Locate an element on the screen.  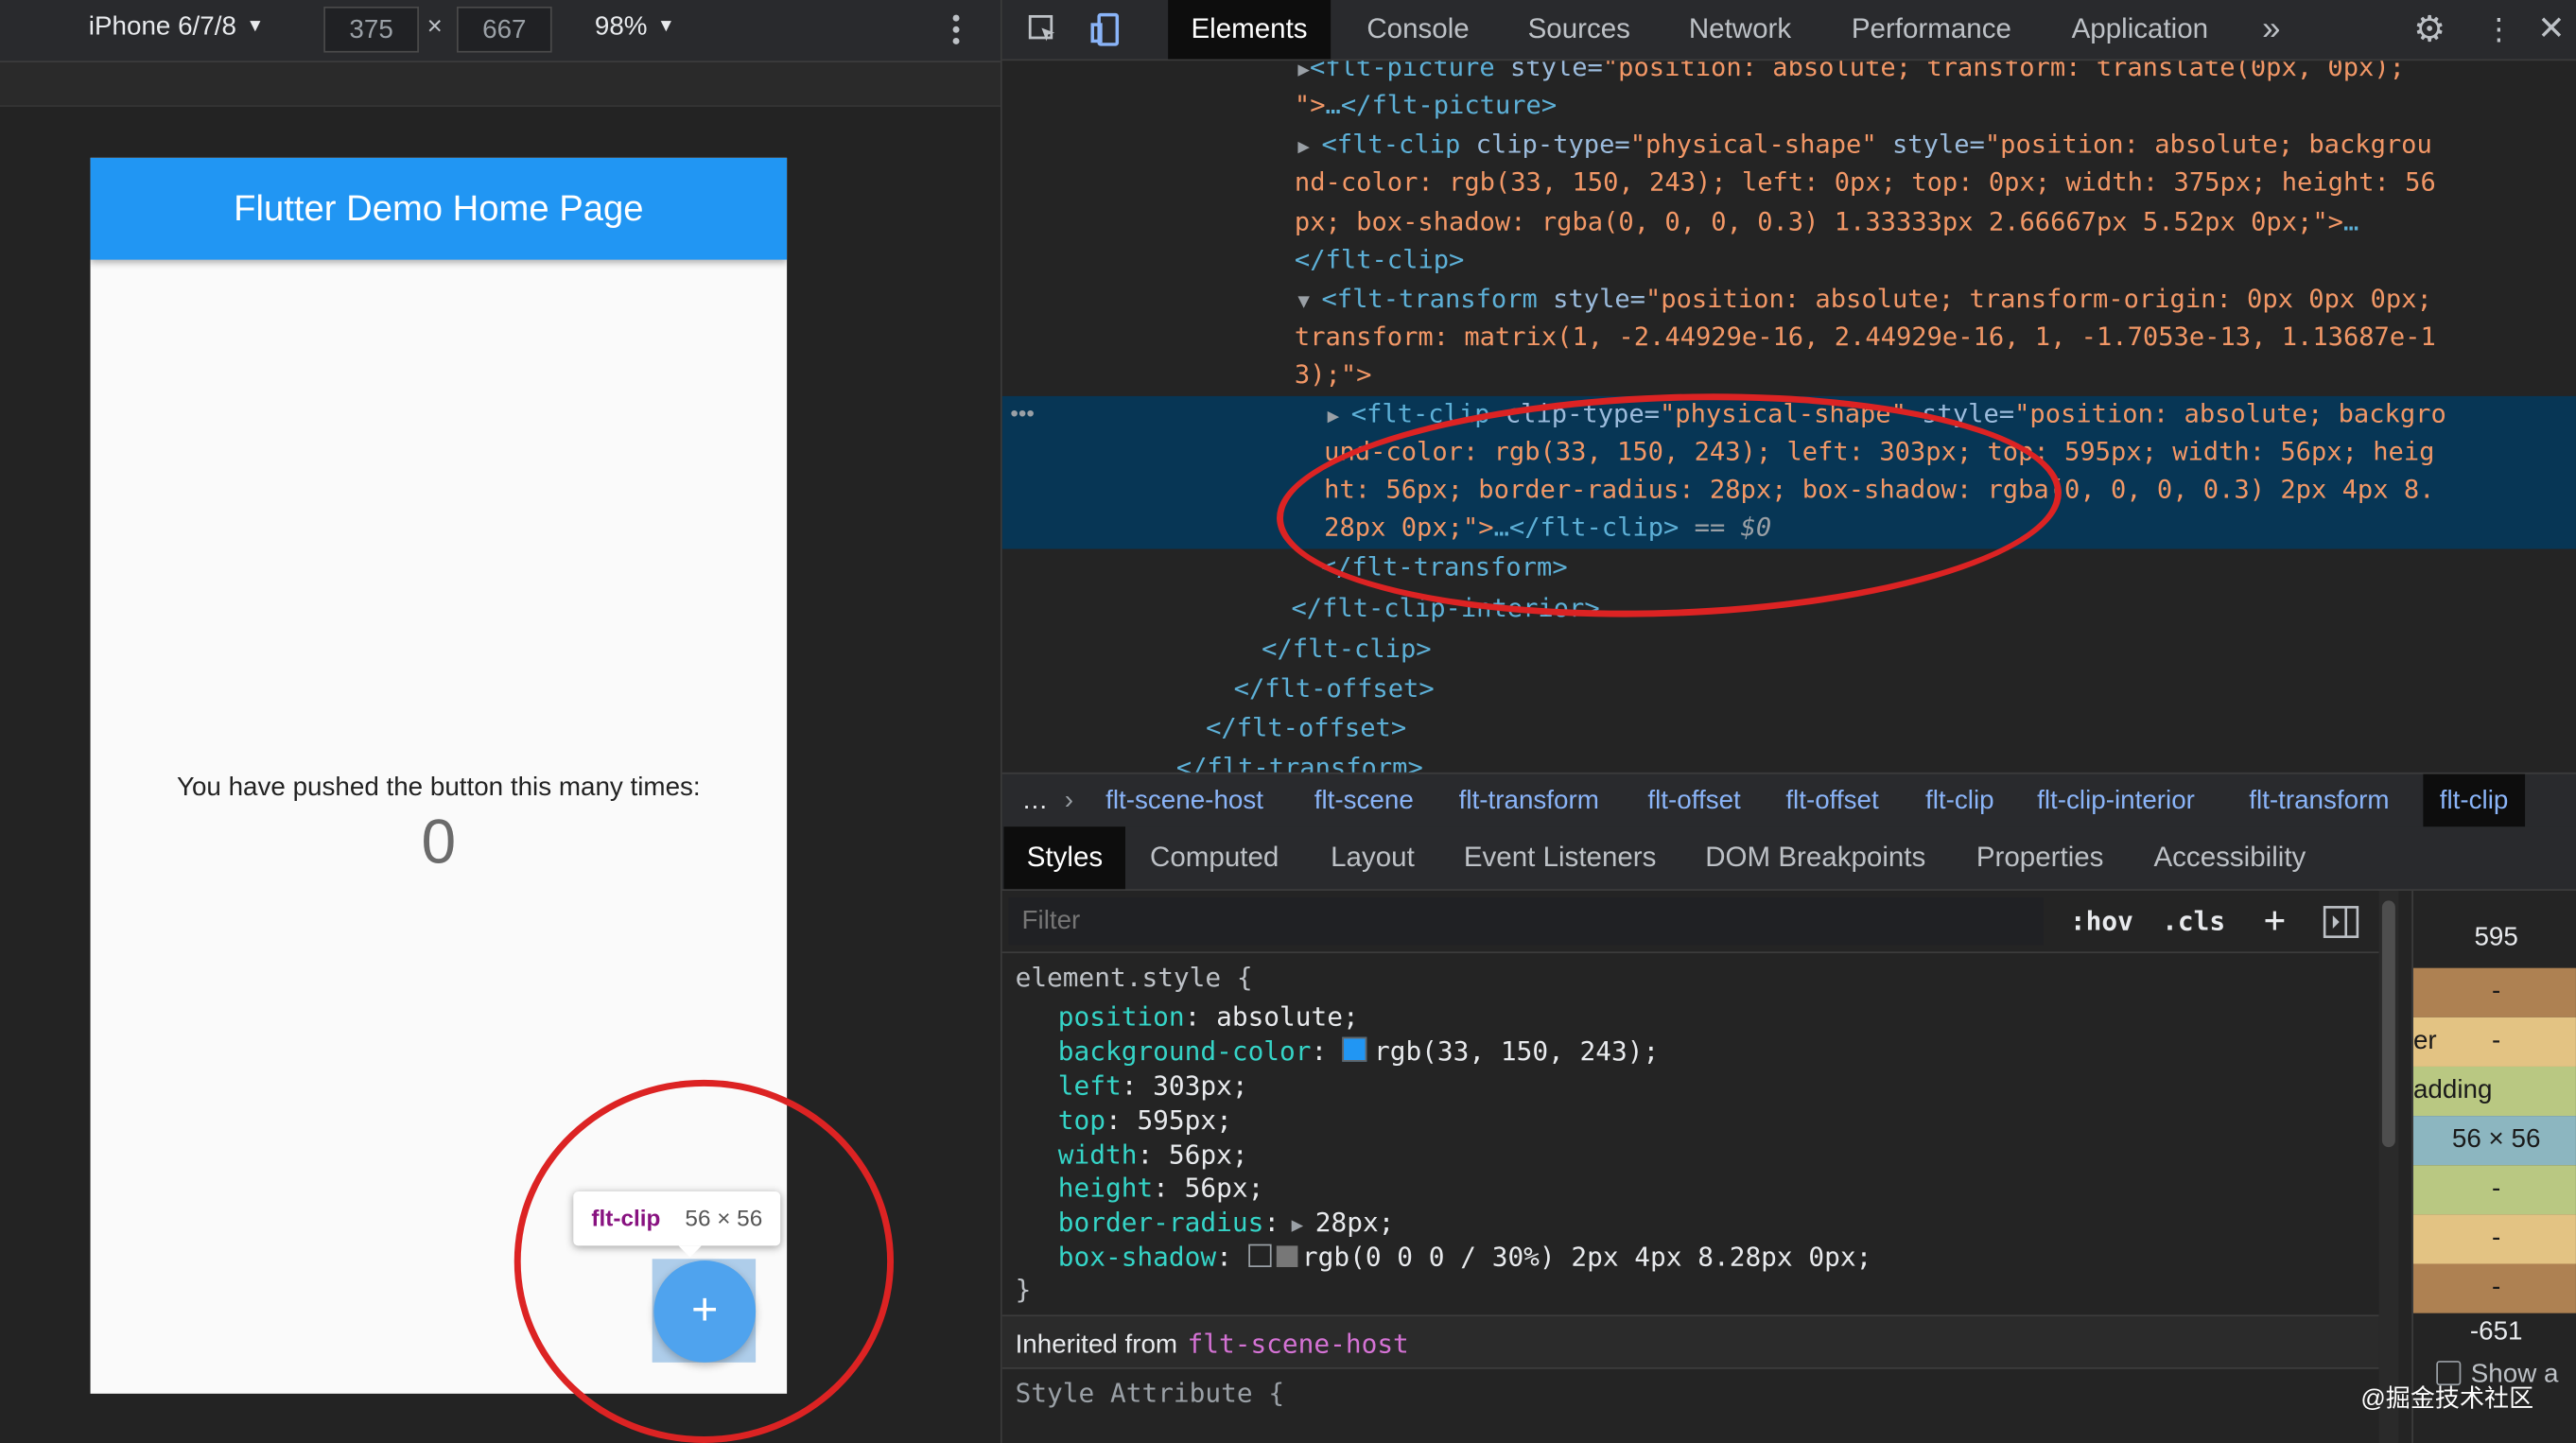
box-model-padding-label: adding is located at coordinates (2452, 1090).